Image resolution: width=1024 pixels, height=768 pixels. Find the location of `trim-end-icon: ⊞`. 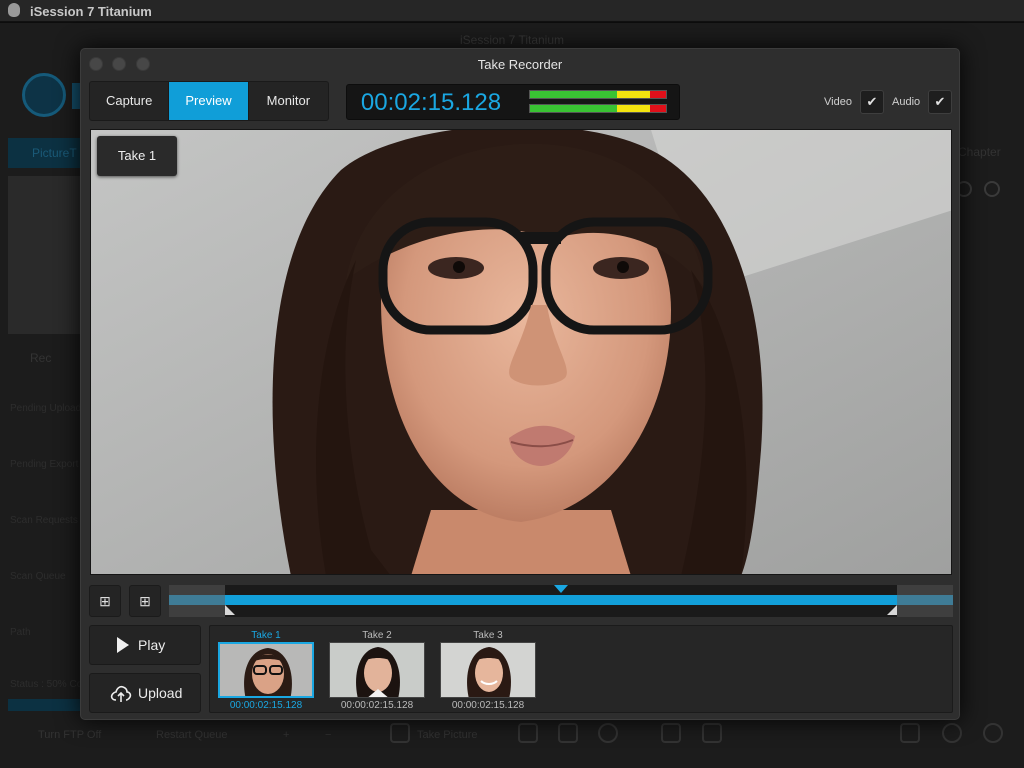

trim-end-icon: ⊞ is located at coordinates (145, 601).